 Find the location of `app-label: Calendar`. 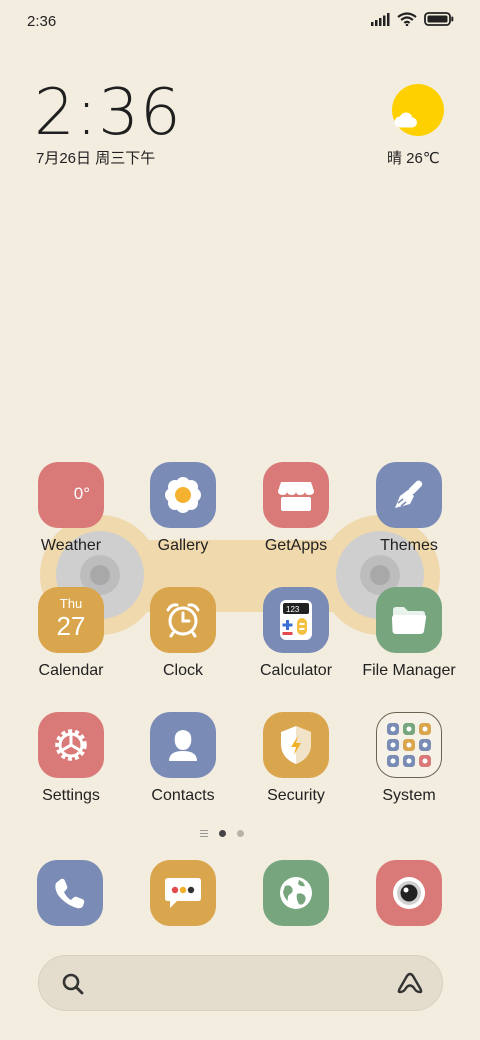

app-label: Calendar is located at coordinates (71, 670).